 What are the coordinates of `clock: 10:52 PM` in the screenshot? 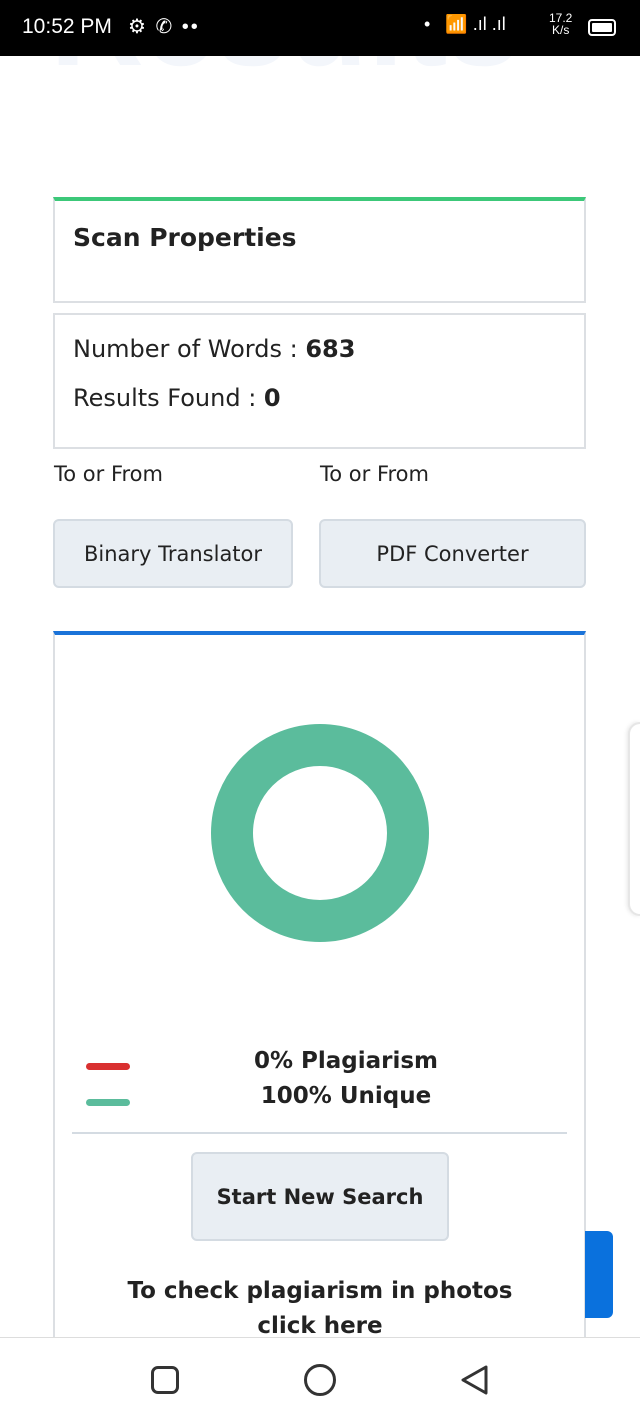 It's located at (67, 26).